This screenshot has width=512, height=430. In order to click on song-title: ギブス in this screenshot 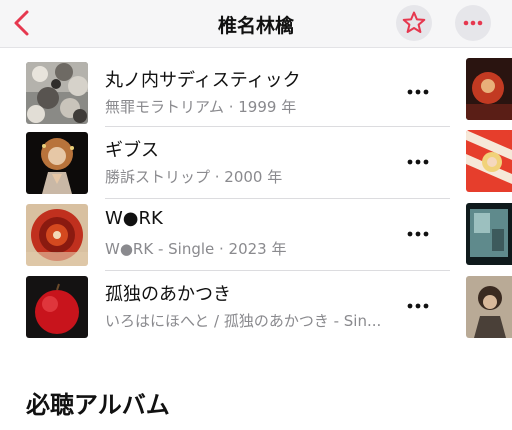, I will do `click(132, 150)`.